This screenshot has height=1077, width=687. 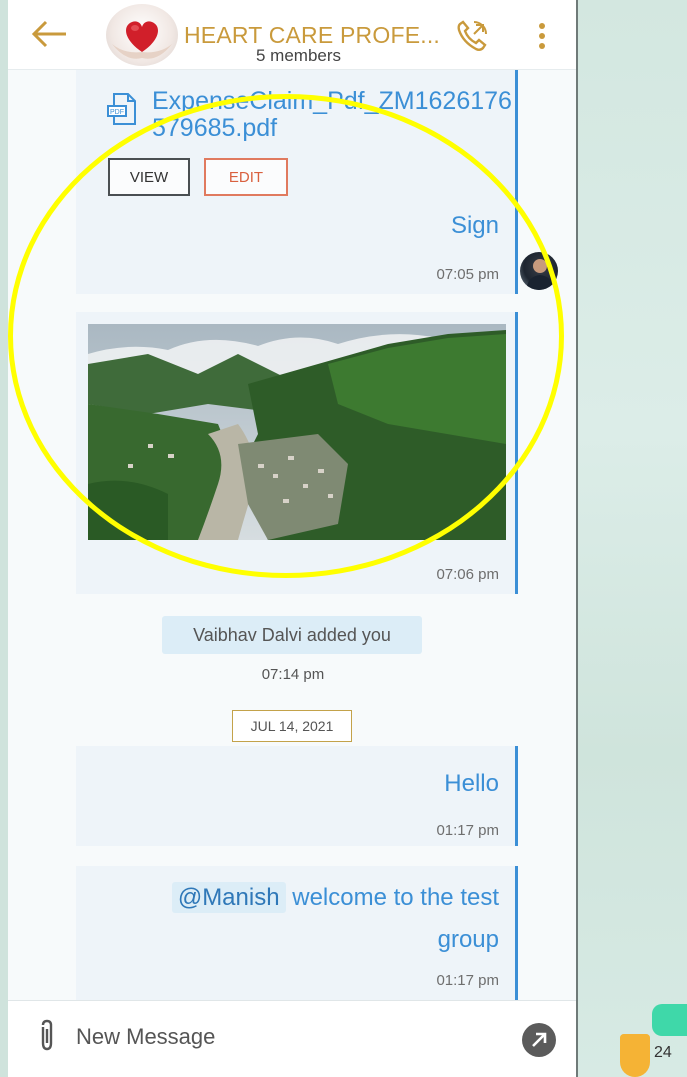 What do you see at coordinates (292, 726) in the screenshot?
I see `date-separator: JUL 14, 2021` at bounding box center [292, 726].